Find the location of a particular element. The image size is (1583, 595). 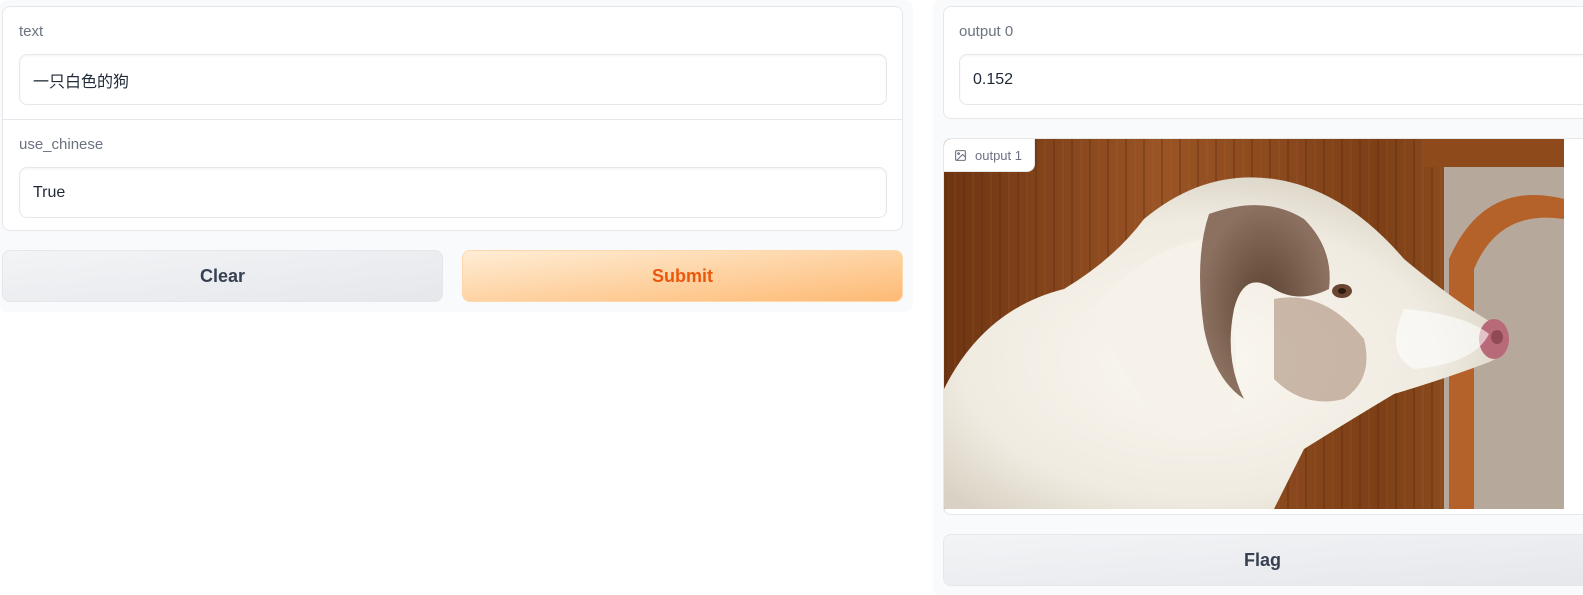

text-label: text is located at coordinates (31, 31).